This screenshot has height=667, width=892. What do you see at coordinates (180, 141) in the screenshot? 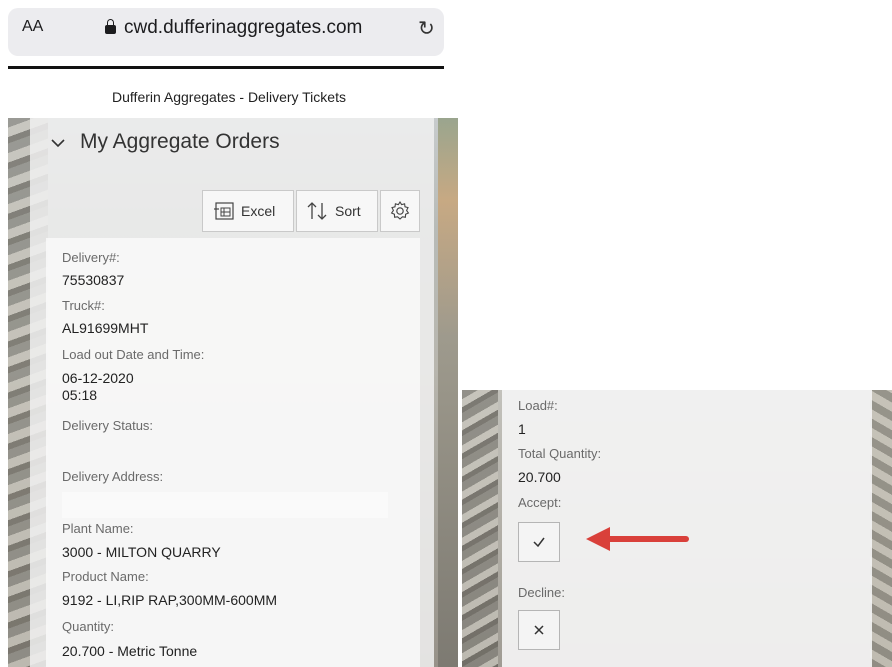
I see `section-title: My Aggregate Orders` at bounding box center [180, 141].